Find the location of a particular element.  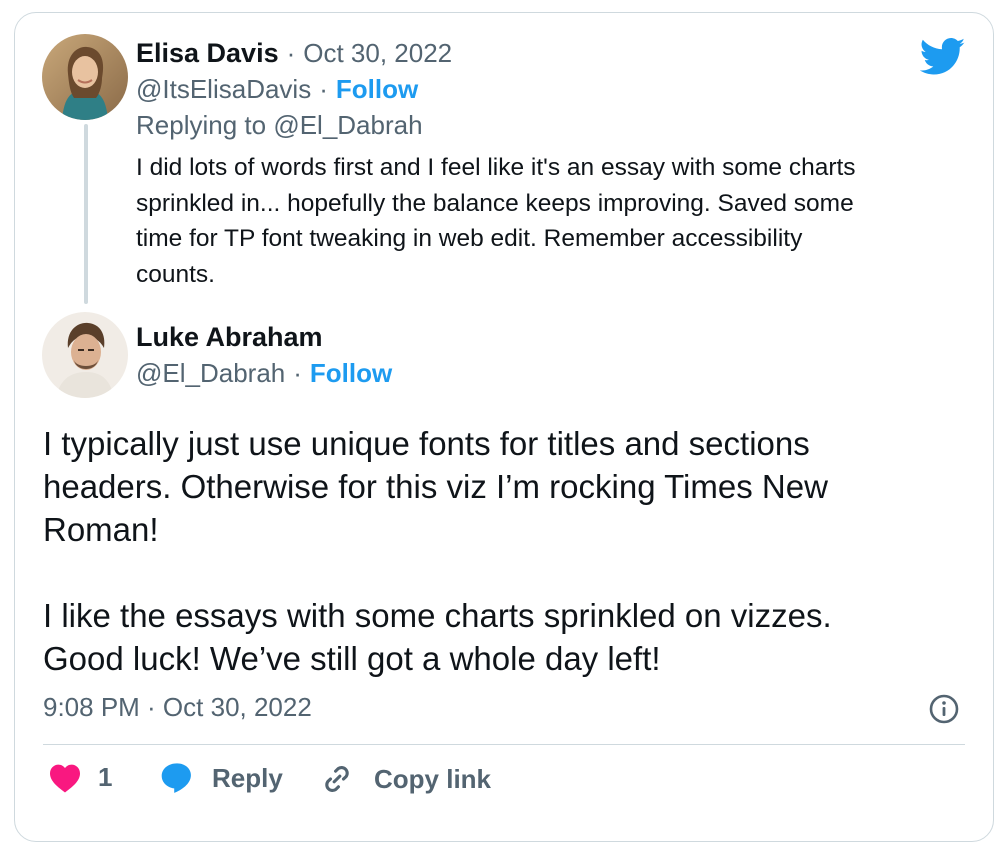

avatar-elisa-davis is located at coordinates (85, 77).